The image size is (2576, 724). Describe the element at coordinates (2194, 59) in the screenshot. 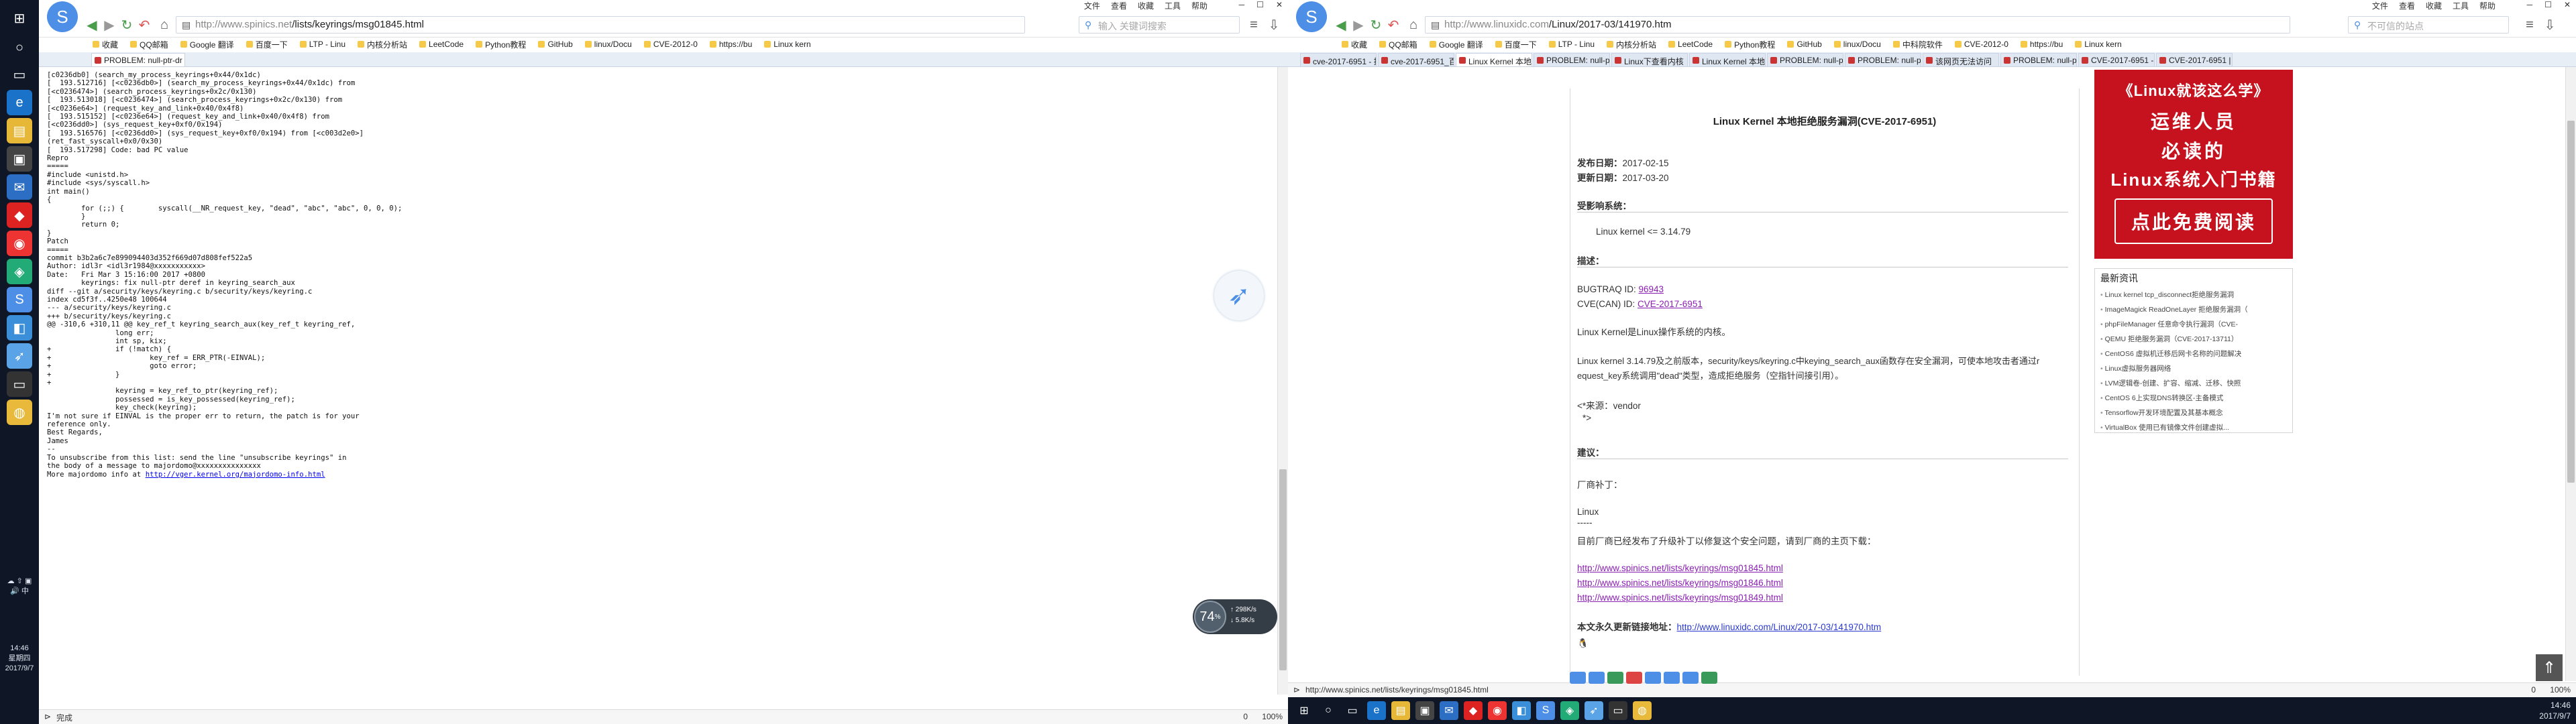

I see `browser-tab: CVE-2017-6951 |` at that location.